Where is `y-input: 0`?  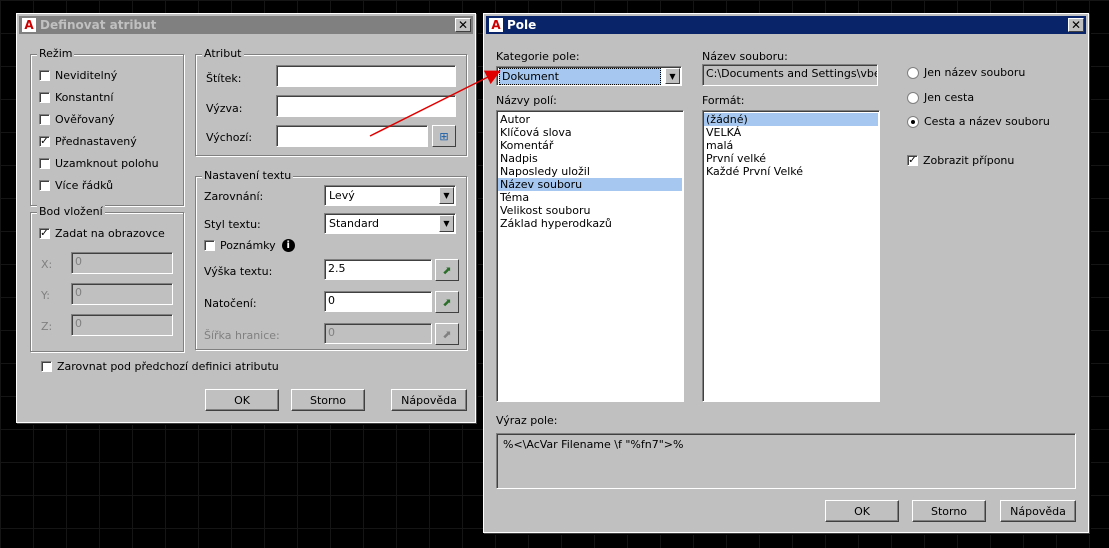
y-input: 0 is located at coordinates (122, 294).